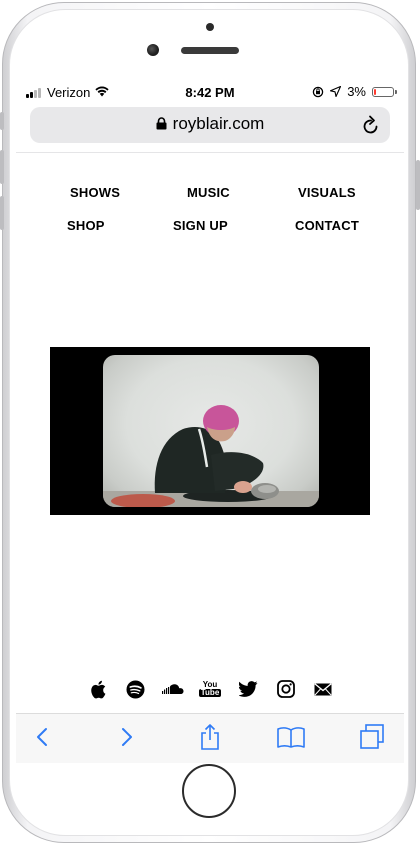 The width and height of the screenshot is (420, 847). Describe the element at coordinates (327, 192) in the screenshot. I see `nav-visuals: VISUALS` at that location.